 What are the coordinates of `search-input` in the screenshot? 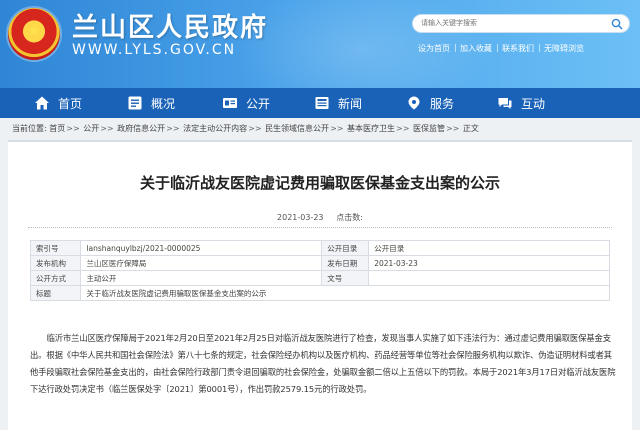 It's located at (511, 23).